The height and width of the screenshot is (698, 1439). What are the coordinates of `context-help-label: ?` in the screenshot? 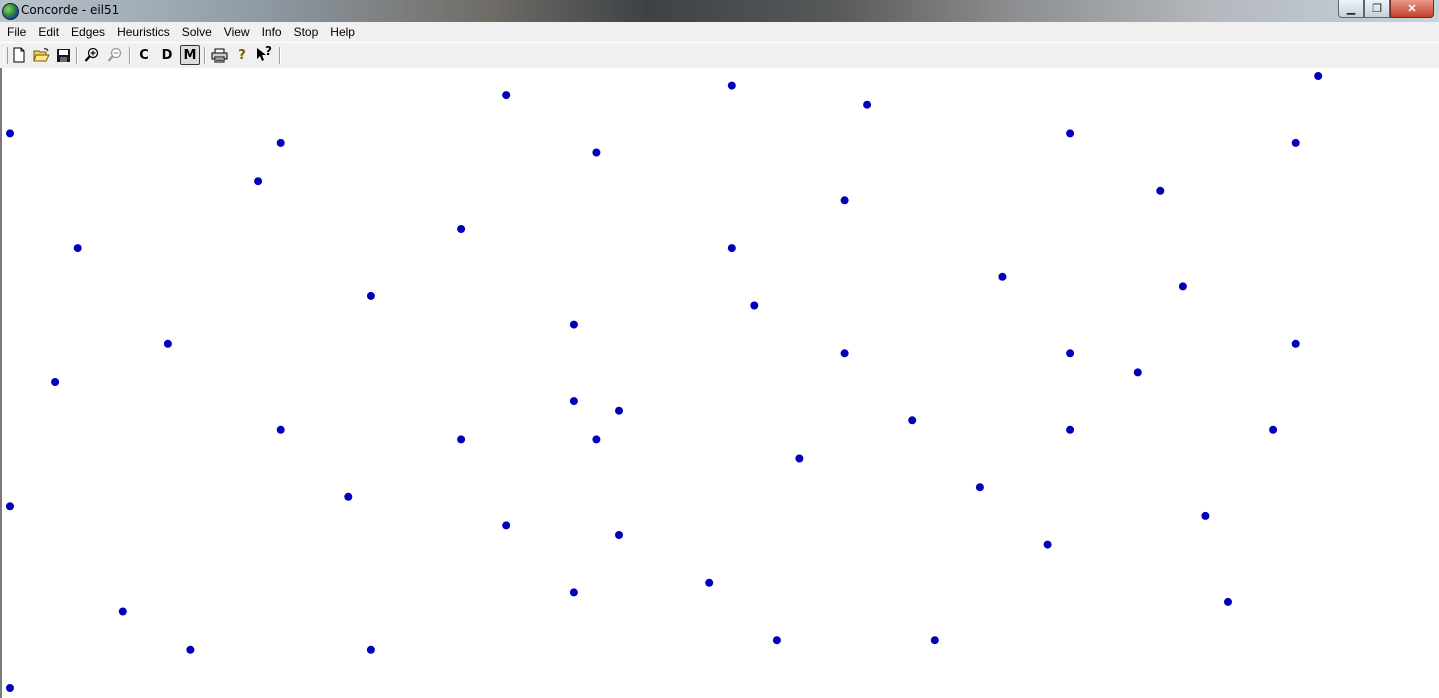 It's located at (268, 51).